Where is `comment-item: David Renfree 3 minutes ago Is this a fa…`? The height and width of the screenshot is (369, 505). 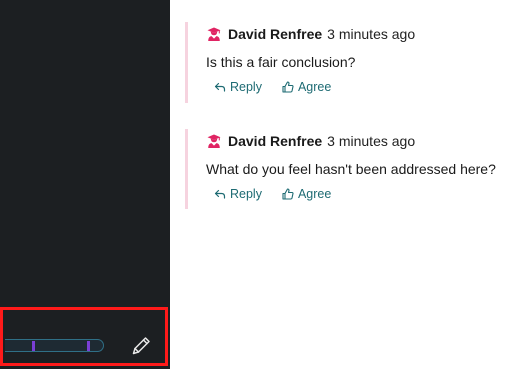
comment-item: David Renfree 3 minutes ago Is this a fa… is located at coordinates (345, 62).